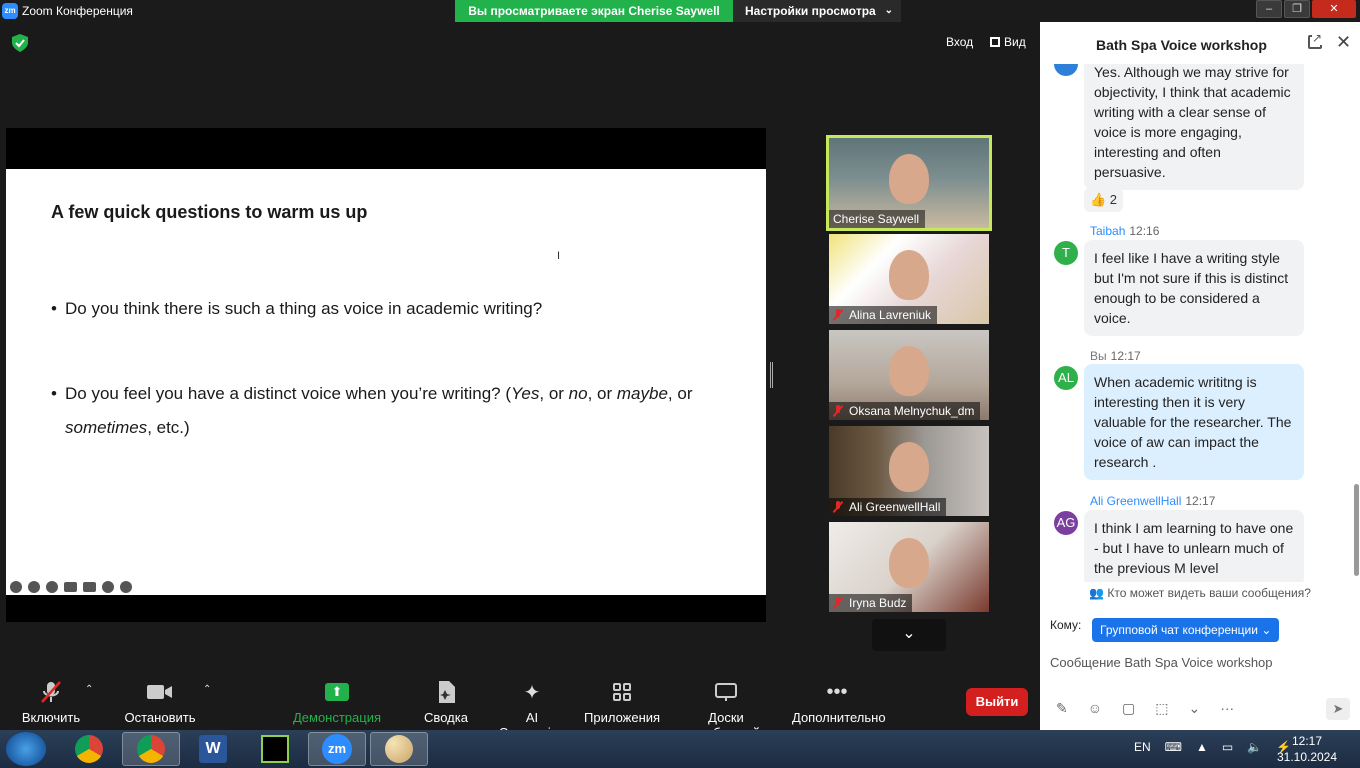 The image size is (1360, 768). I want to click on clock-time: 12:17, so click(1307, 741).